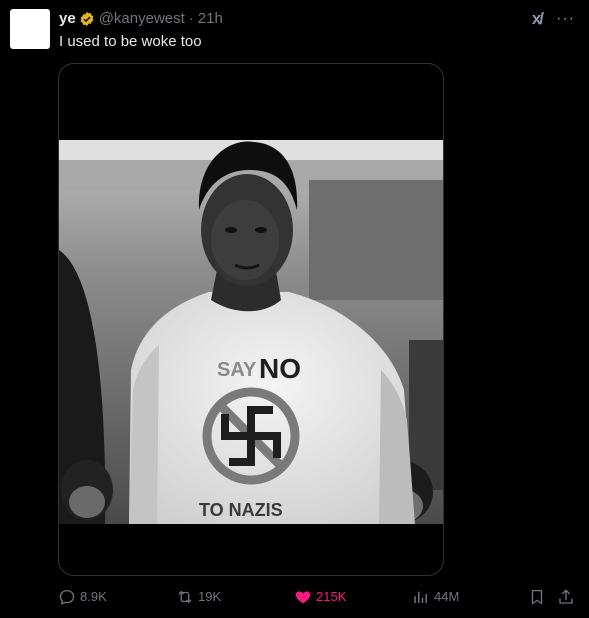 The height and width of the screenshot is (618, 589). I want to click on reply-icon, so click(67, 597).